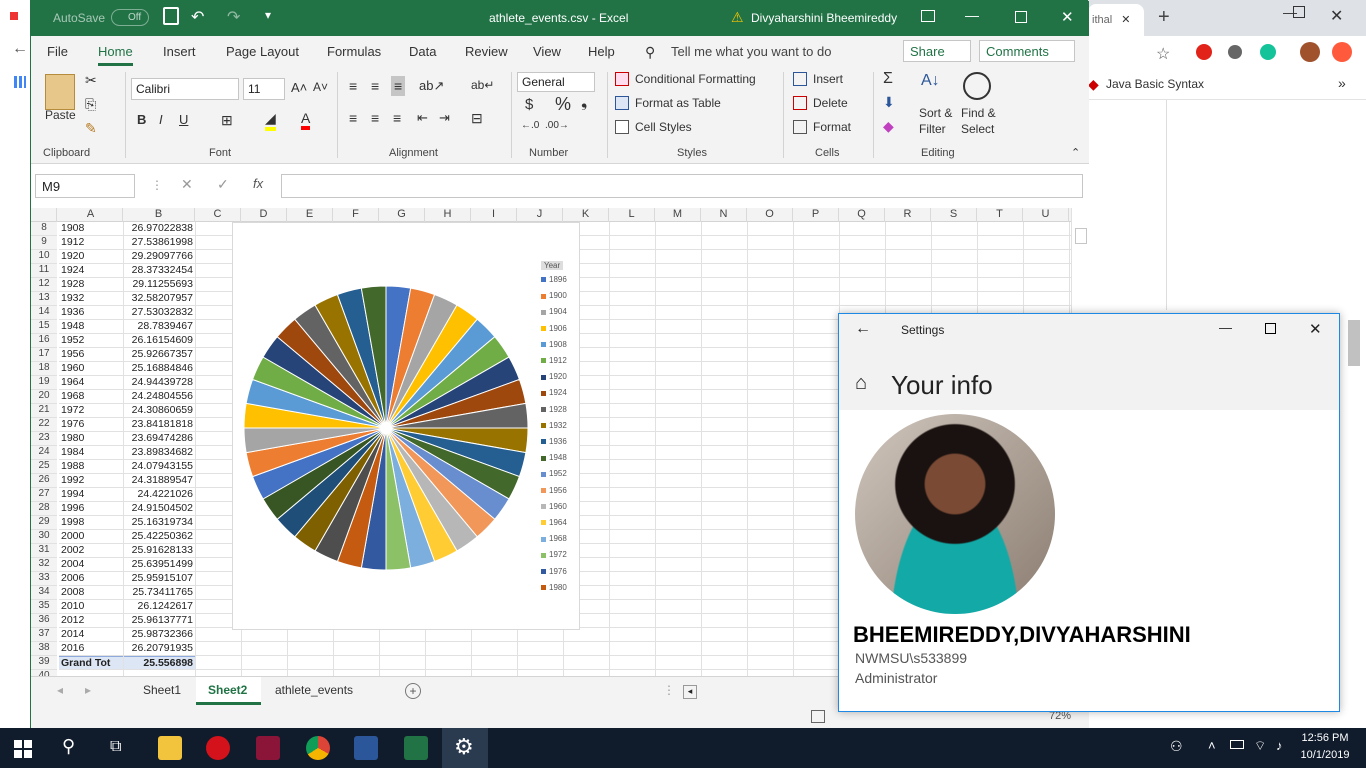 The height and width of the screenshot is (768, 1366). Describe the element at coordinates (44, 327) in the screenshot. I see `row-header: 15` at that location.